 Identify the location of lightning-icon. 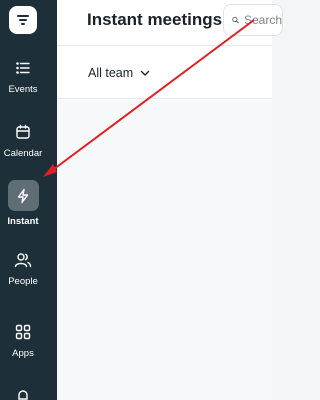
(23, 196).